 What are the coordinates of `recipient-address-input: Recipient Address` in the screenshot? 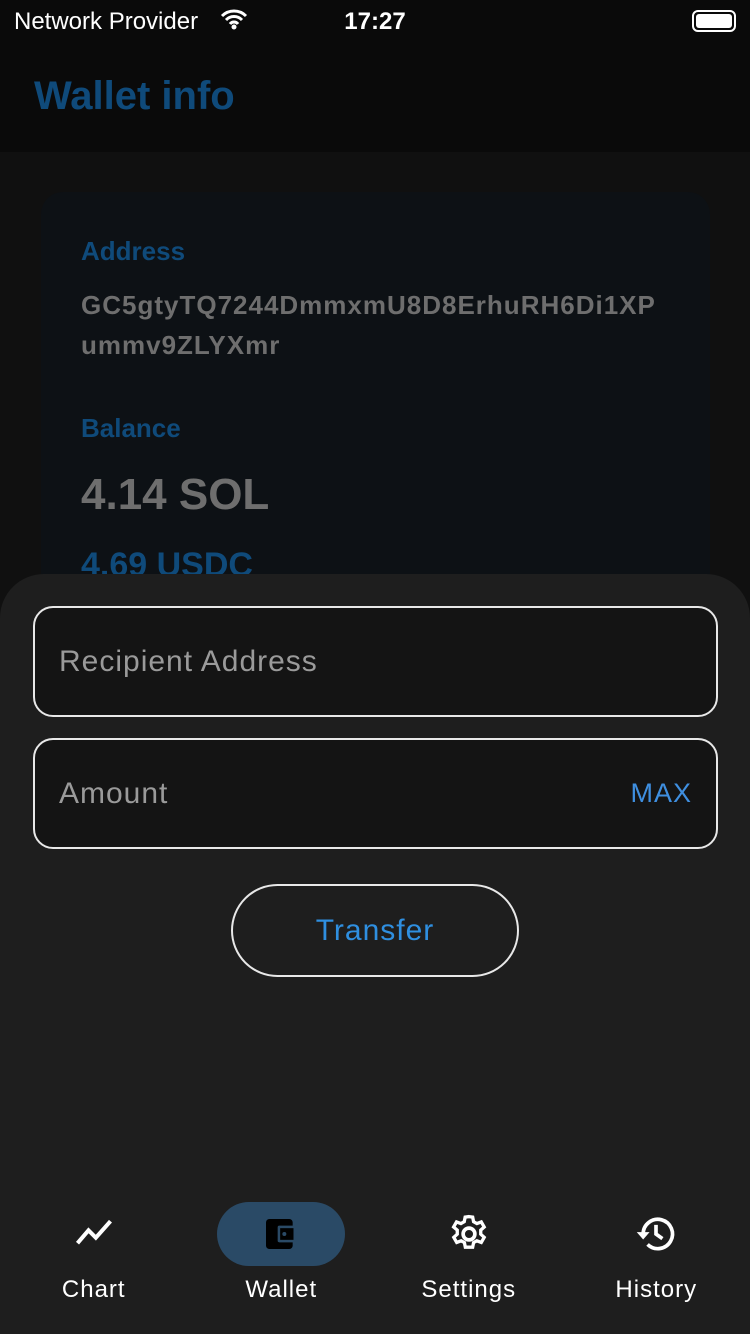 It's located at (375, 661).